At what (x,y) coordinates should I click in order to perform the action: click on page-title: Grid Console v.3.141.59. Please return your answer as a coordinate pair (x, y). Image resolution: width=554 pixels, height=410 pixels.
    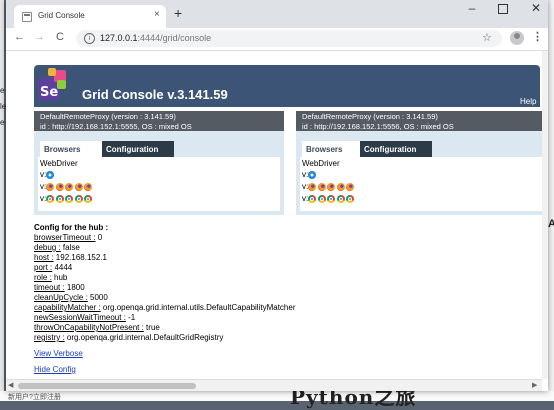
    Looking at the image, I should click on (155, 94).